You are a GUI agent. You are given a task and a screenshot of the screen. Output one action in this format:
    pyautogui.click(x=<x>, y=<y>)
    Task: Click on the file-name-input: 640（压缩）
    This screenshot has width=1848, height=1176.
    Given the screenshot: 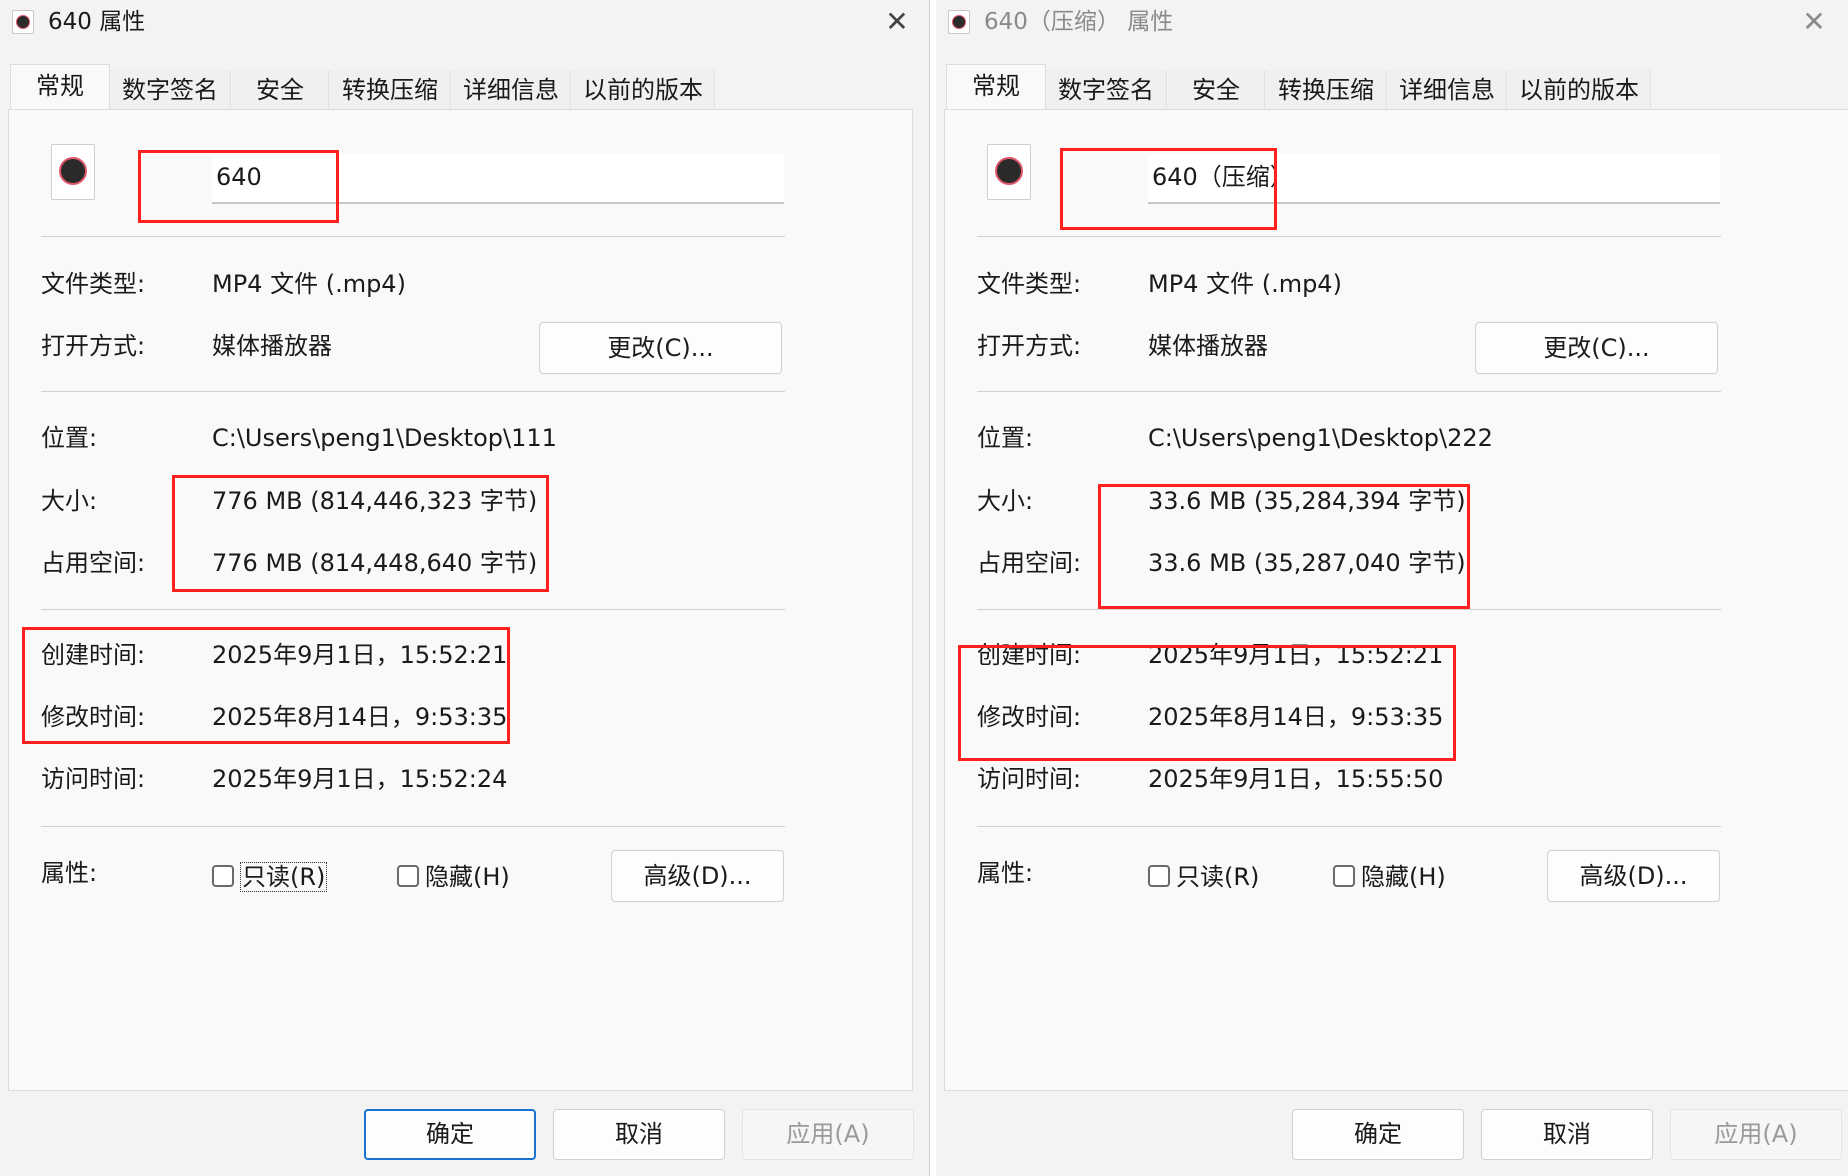 What is the action you would take?
    pyautogui.click(x=1434, y=179)
    